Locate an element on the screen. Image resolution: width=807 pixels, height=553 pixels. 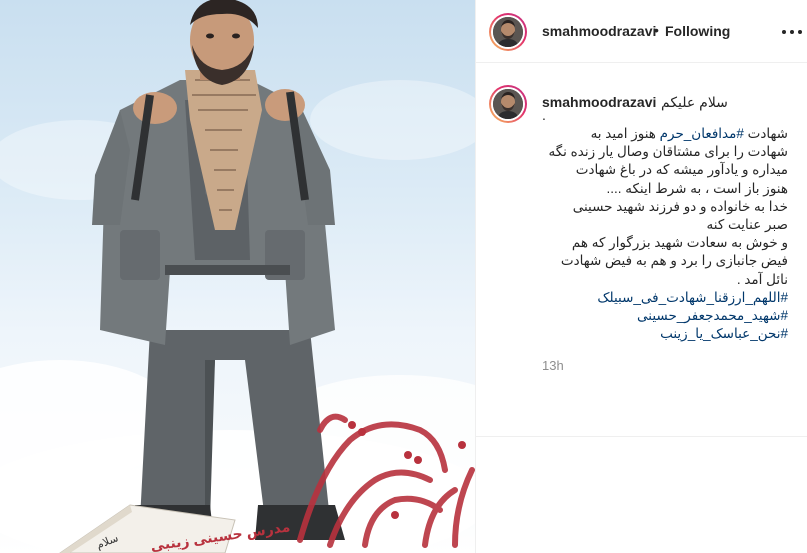
post-header: smahmoodrazavi • Following is located at coordinates (641, 31).